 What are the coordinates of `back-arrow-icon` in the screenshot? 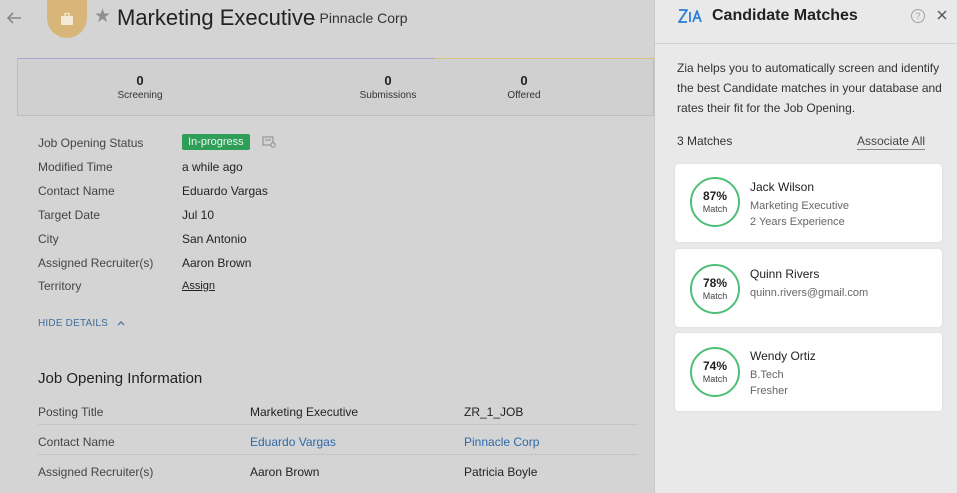 It's located at (14, 18).